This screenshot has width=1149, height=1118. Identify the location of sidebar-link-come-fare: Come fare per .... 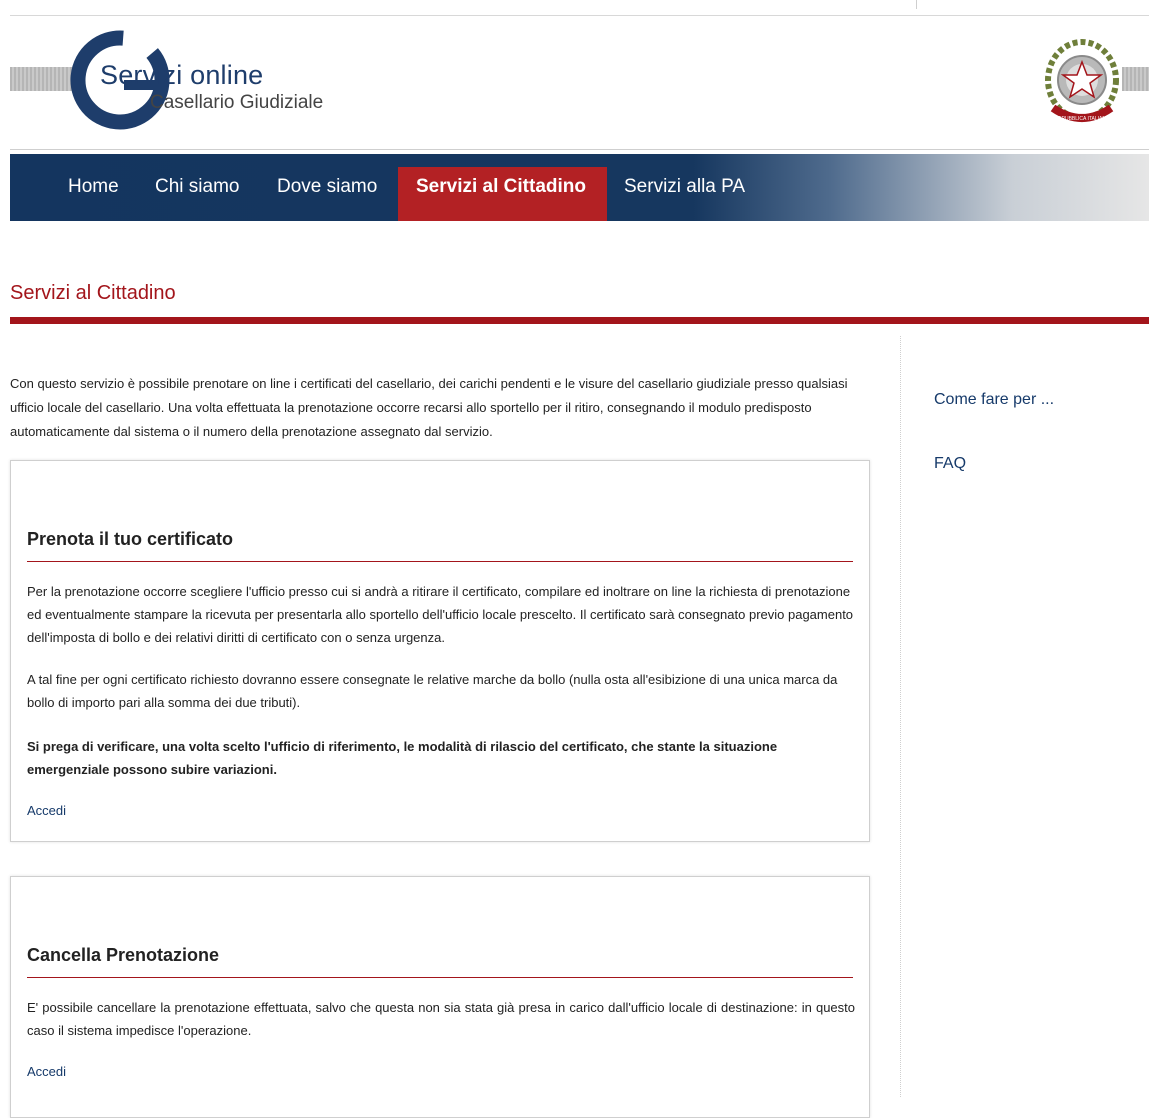
(994, 400).